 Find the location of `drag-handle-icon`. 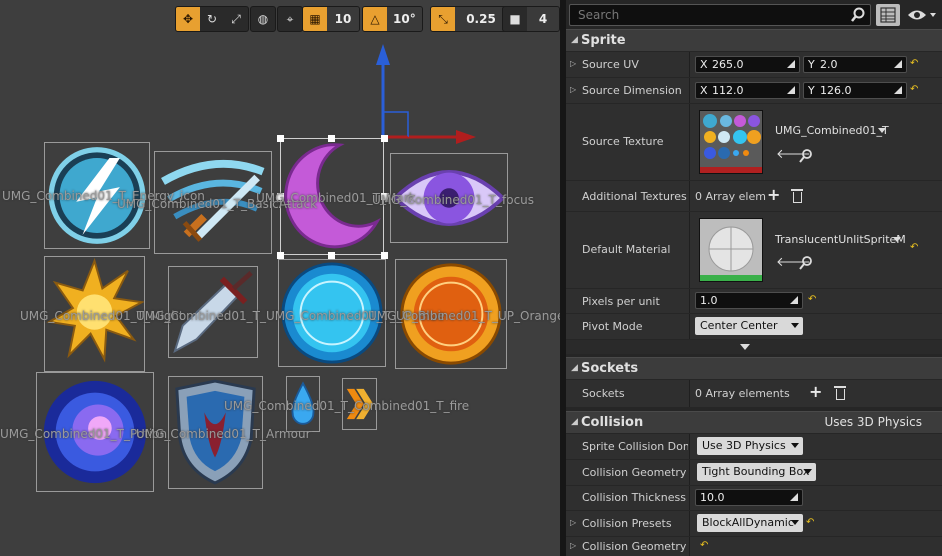

drag-handle-icon is located at coordinates (791, 64).